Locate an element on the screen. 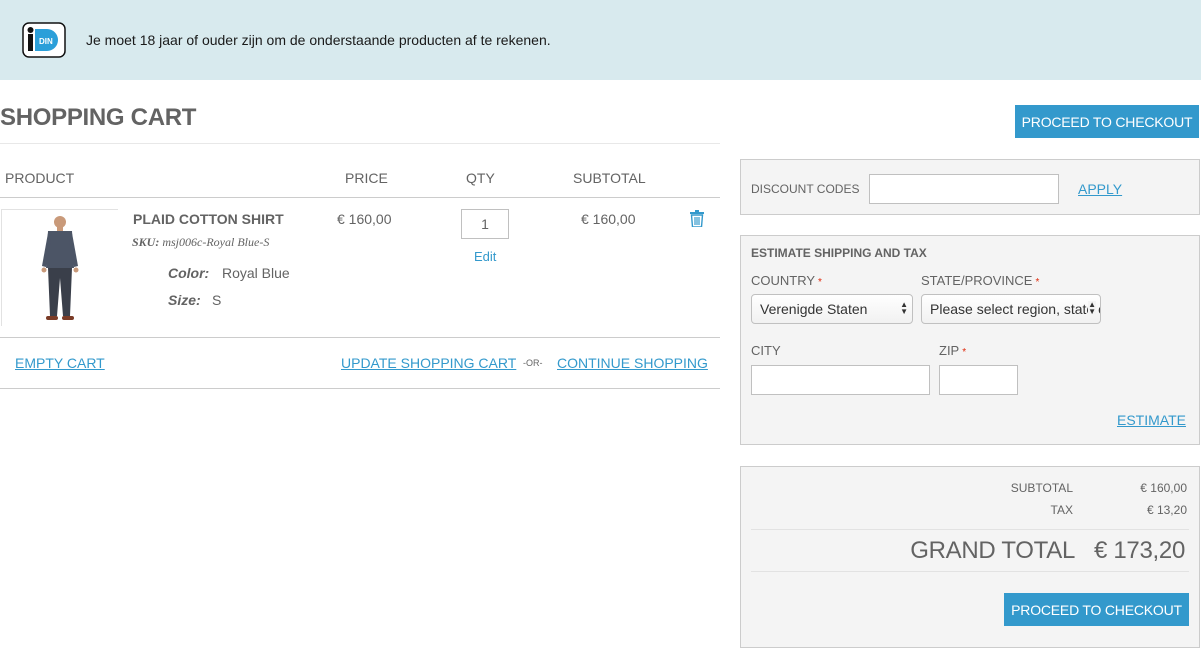 The height and width of the screenshot is (649, 1201). edit-item-link: Edit is located at coordinates (485, 256).